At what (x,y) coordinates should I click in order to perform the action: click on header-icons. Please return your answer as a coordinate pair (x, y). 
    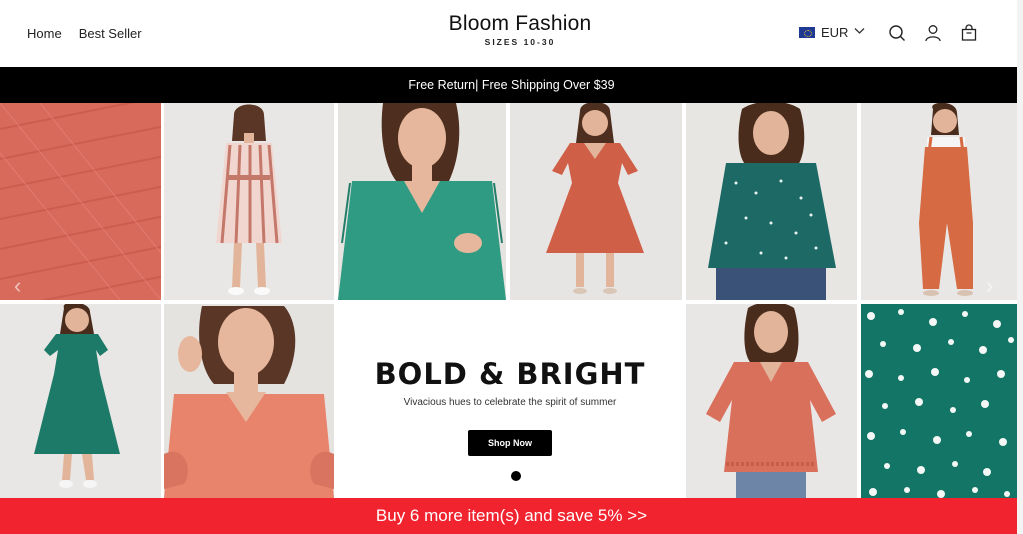
    Looking at the image, I should click on (933, 33).